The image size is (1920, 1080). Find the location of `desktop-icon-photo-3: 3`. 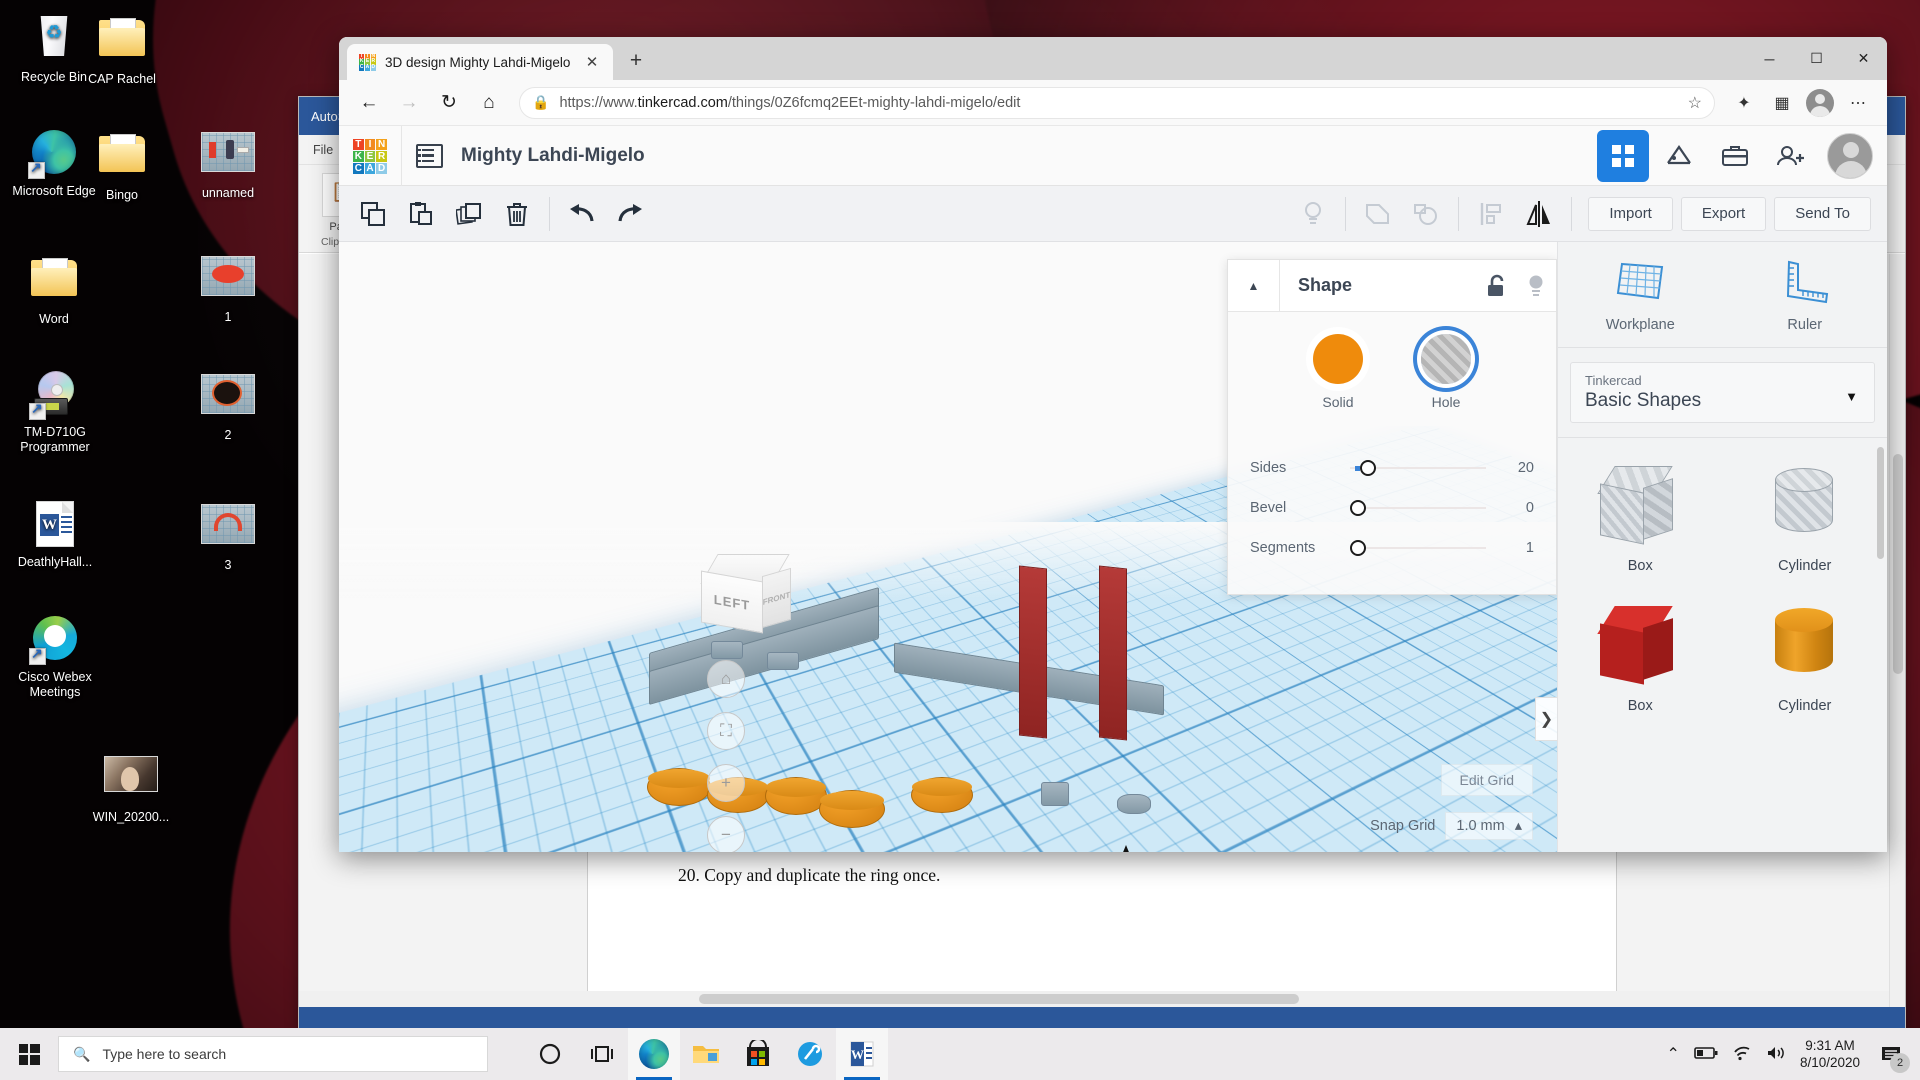

desktop-icon-photo-3: 3 is located at coordinates (228, 536).